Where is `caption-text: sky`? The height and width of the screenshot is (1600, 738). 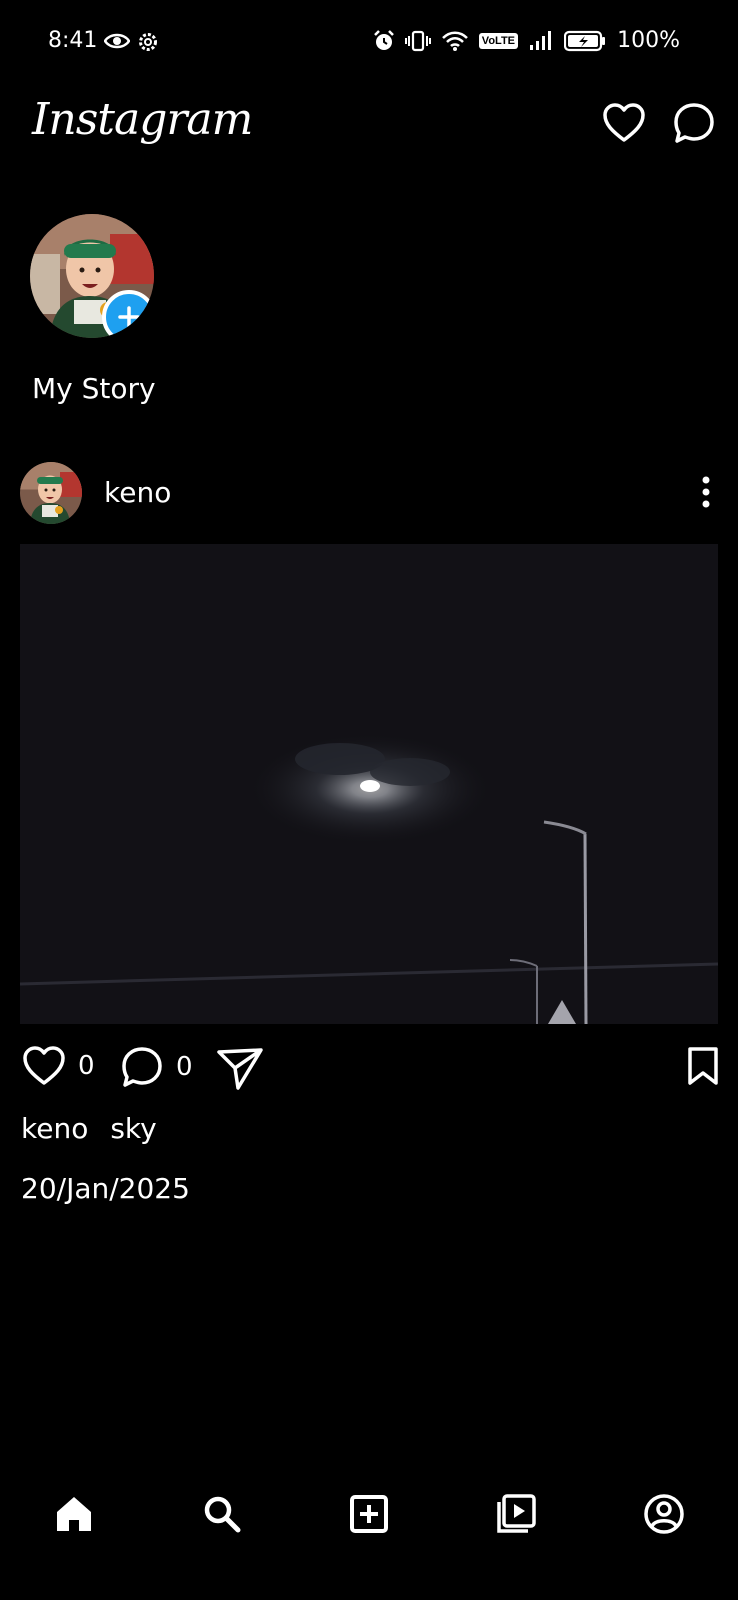
caption-text: sky is located at coordinates (133, 1128).